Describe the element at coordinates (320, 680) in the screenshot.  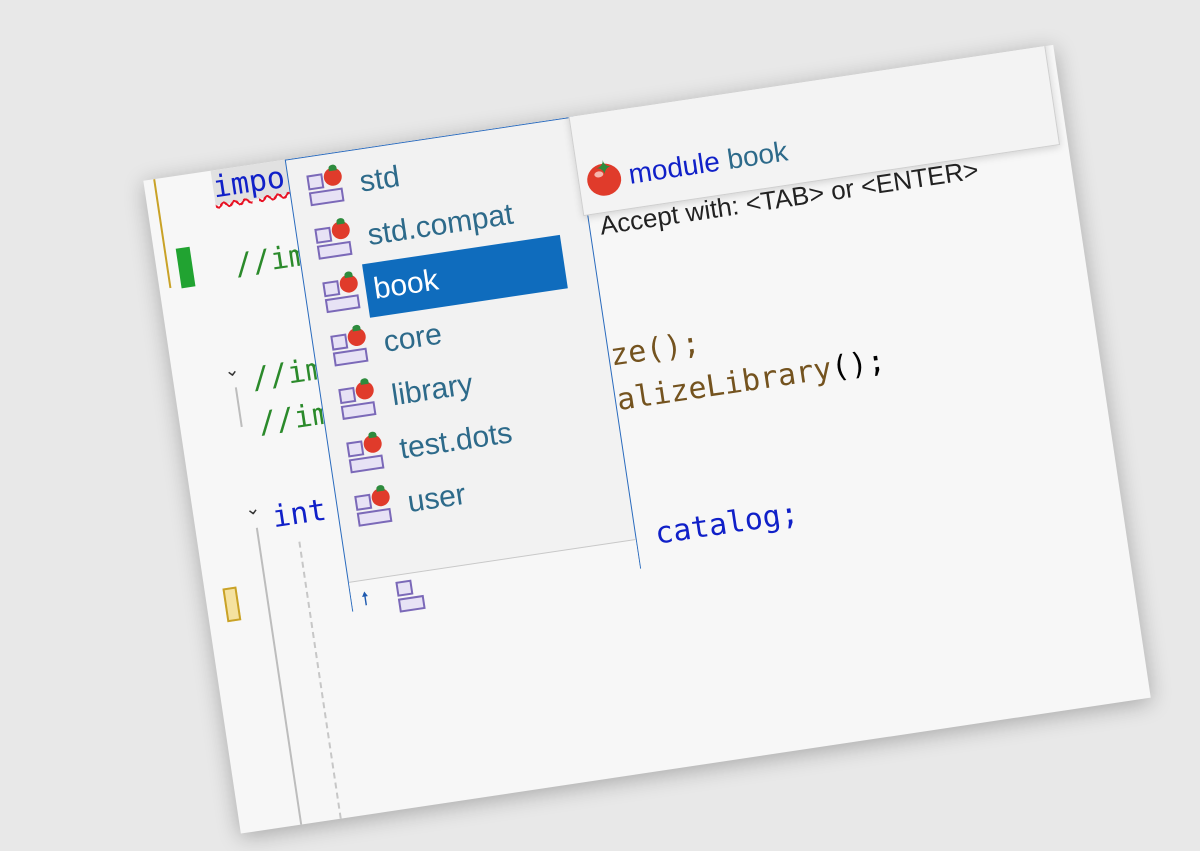
I see `indent-guide-dashed` at that location.